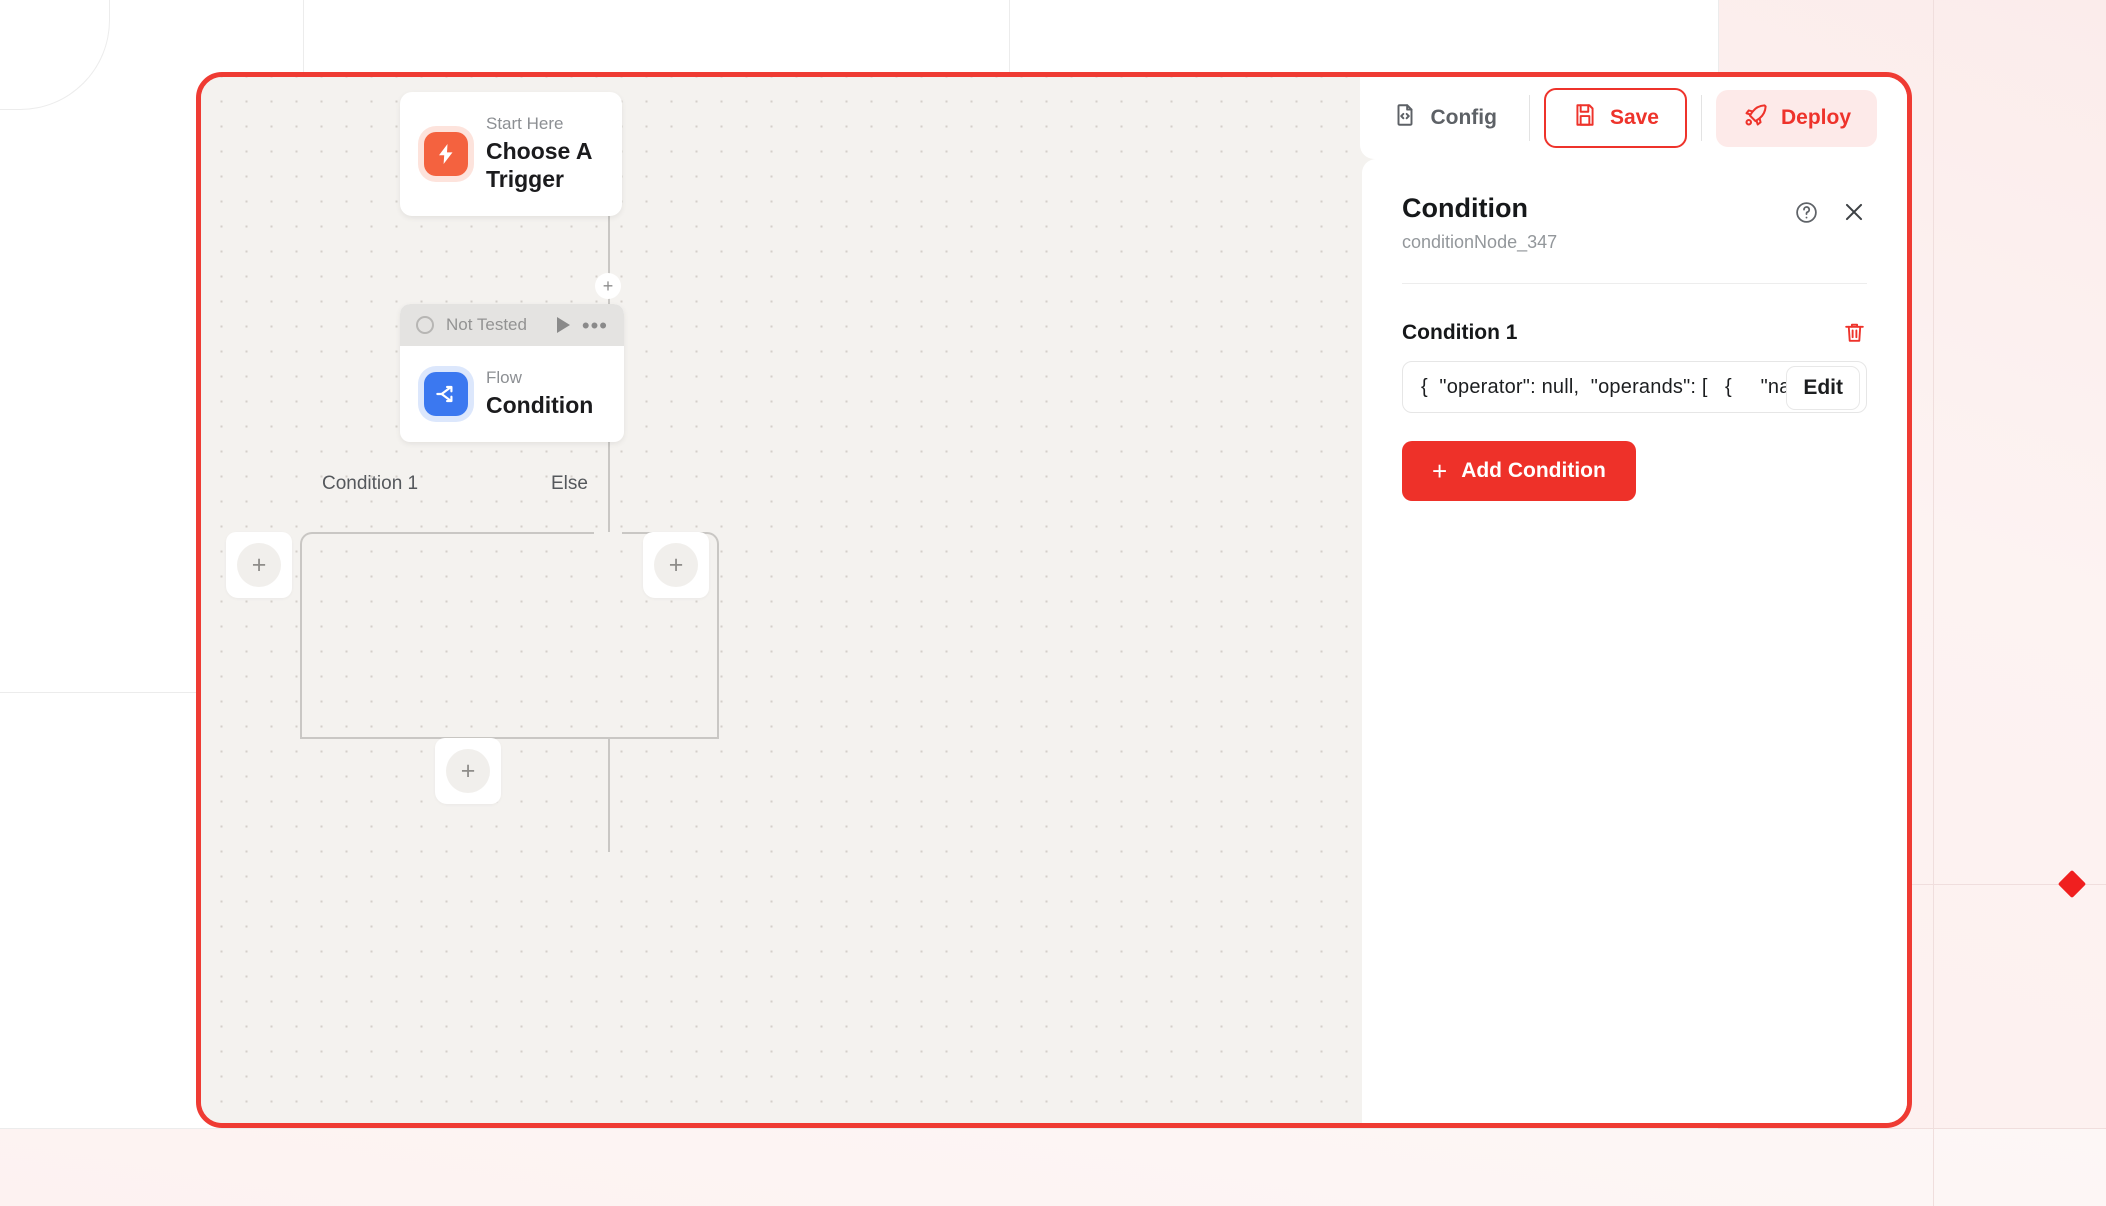  Describe the element at coordinates (1830, 209) in the screenshot. I see `panel-header-actions` at that location.